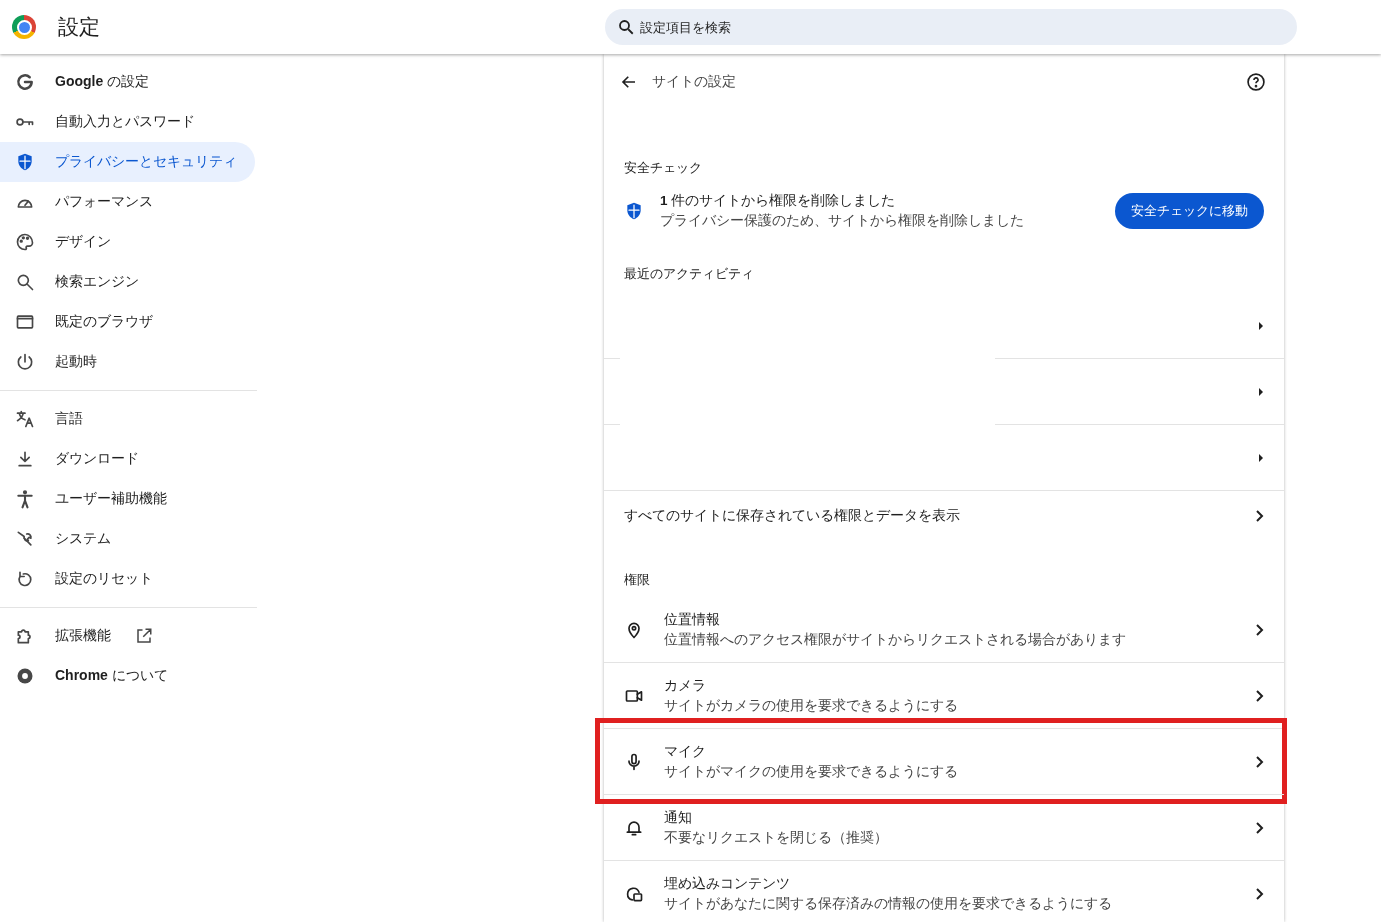 Image resolution: width=1381 pixels, height=922 pixels. I want to click on reset-icon, so click(25, 579).